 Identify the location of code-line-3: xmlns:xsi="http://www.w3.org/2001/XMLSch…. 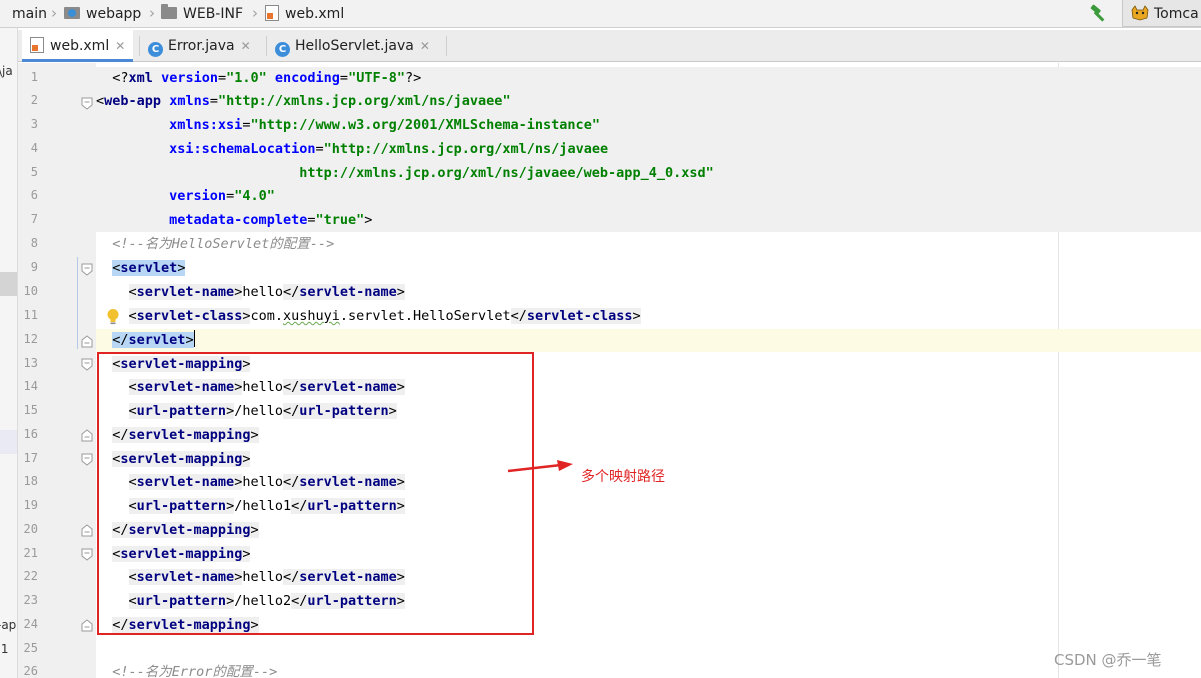
(348, 125).